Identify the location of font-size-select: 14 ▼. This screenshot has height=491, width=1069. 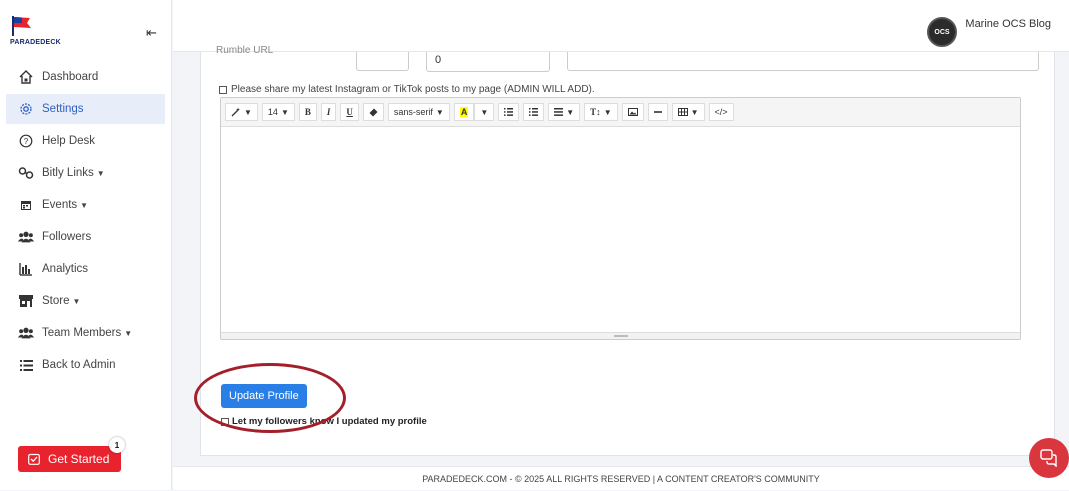
(278, 112).